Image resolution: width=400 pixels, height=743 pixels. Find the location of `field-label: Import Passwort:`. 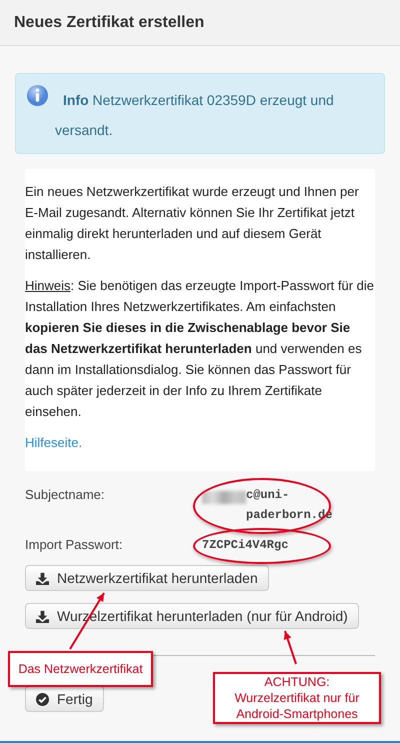

field-label: Import Passwort: is located at coordinates (74, 545).